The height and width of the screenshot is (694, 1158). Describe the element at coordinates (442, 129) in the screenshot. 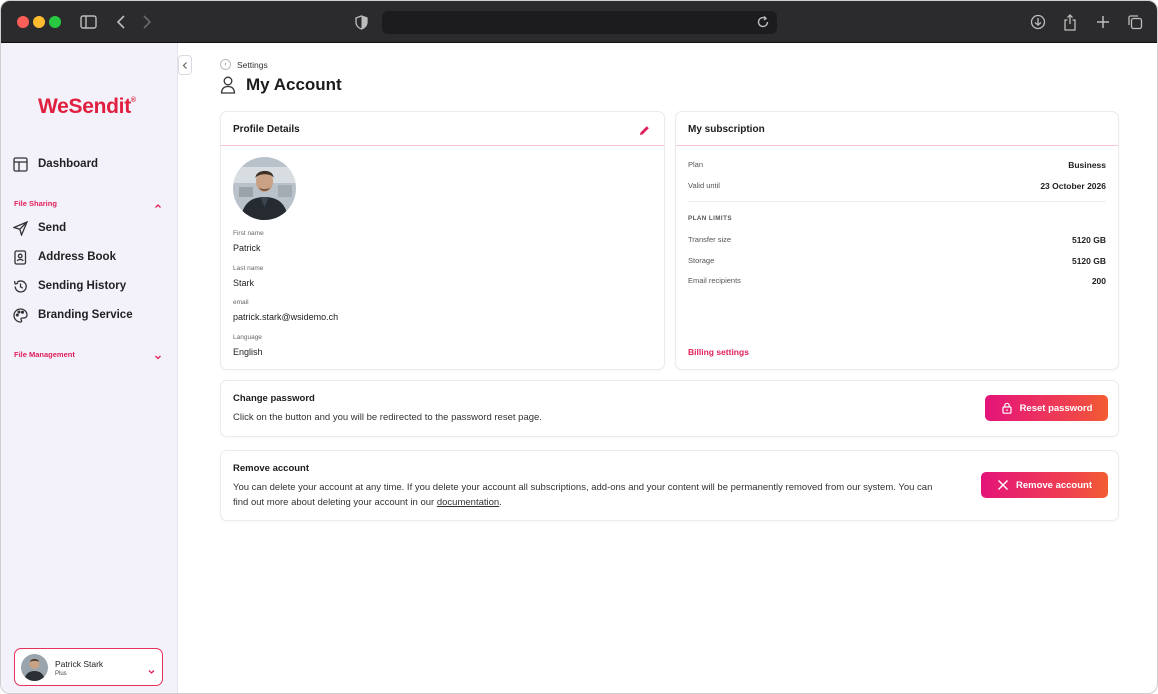

I see `card-header: Profile Details` at that location.